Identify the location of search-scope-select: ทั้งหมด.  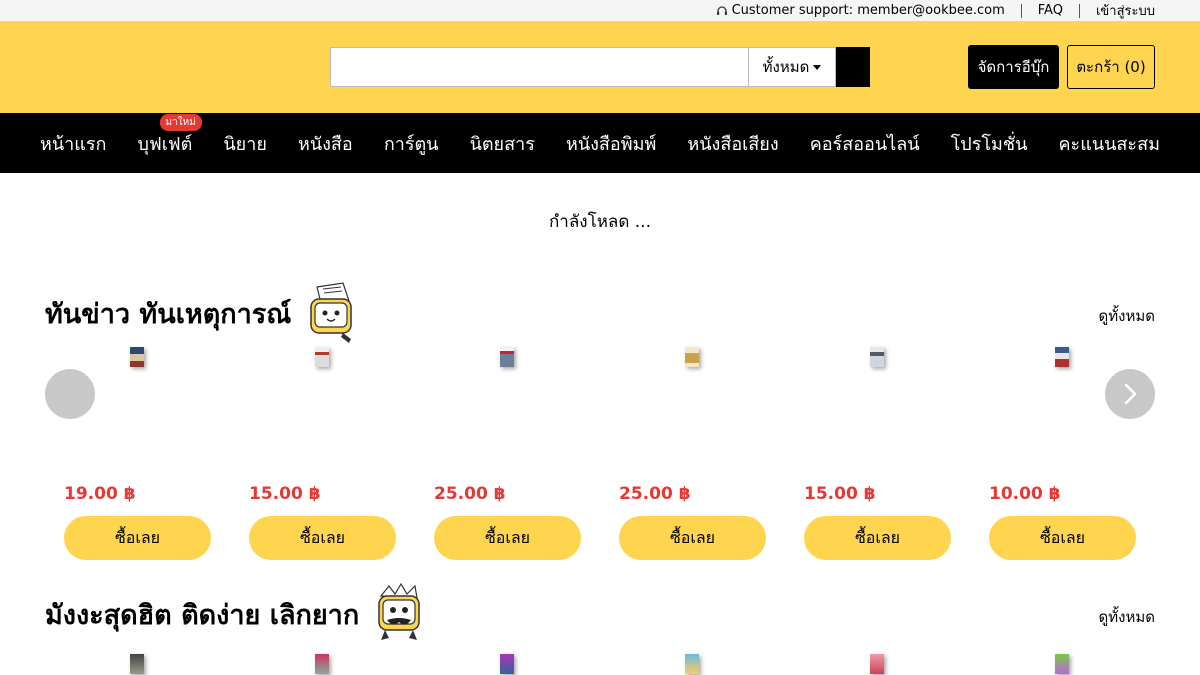
(792, 67).